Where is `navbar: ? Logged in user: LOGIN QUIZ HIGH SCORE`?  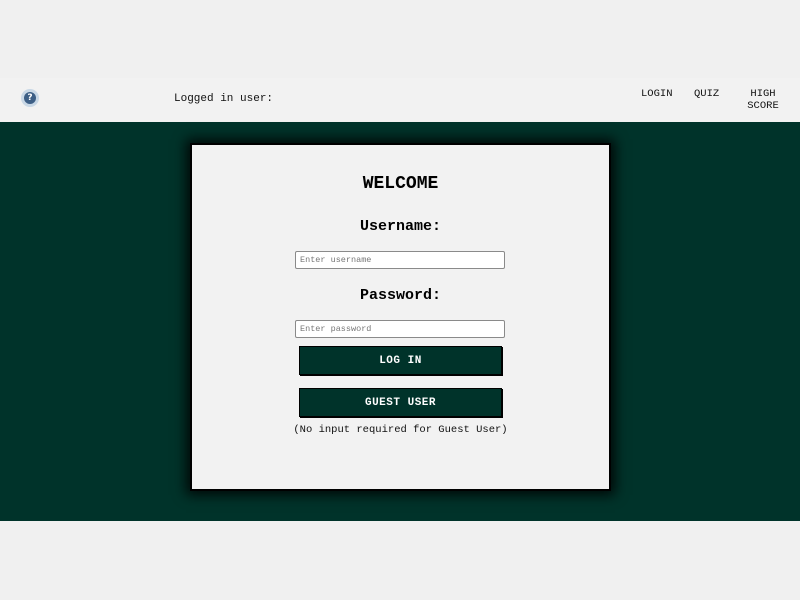 navbar: ? Logged in user: LOGIN QUIZ HIGH SCORE is located at coordinates (400, 100).